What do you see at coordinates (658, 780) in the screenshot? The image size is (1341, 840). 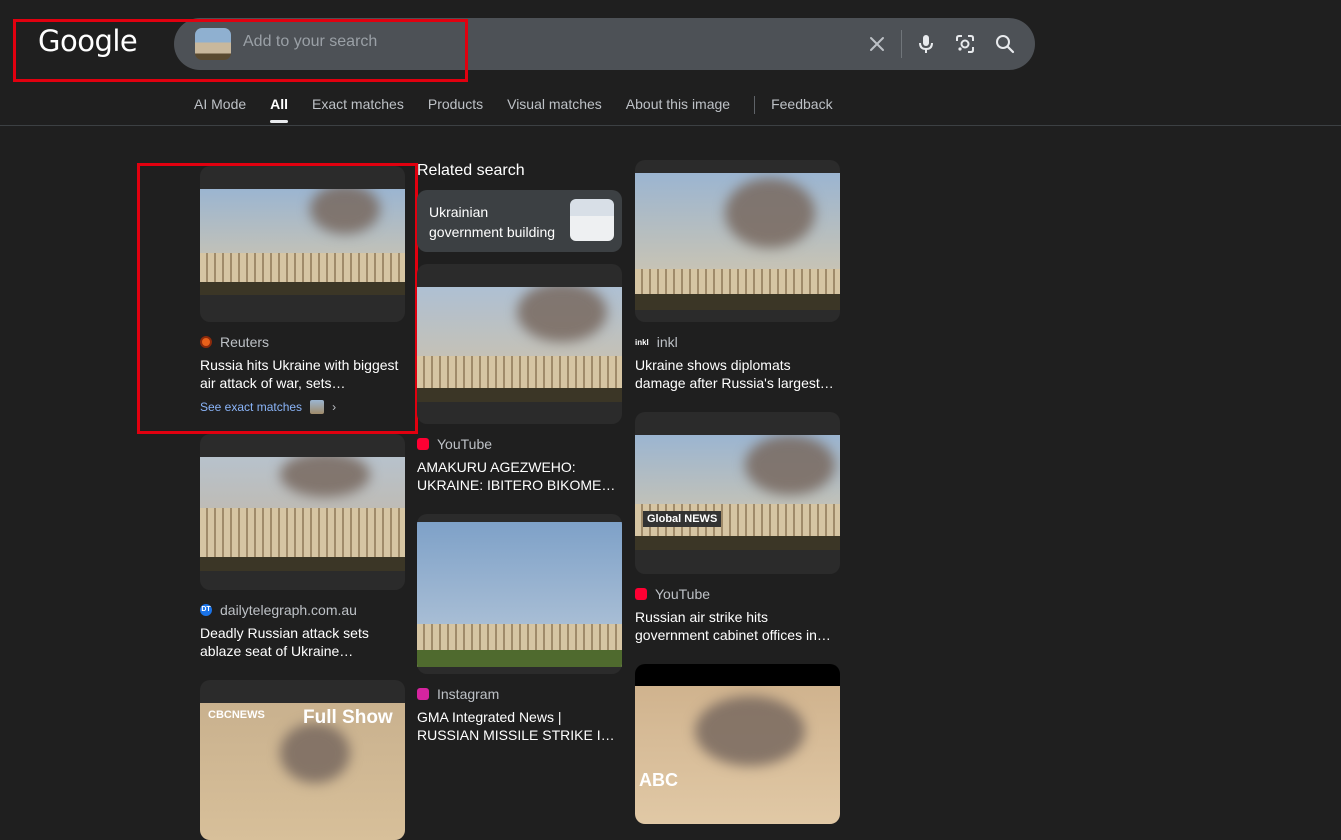 I see `abc-logo: ABC` at bounding box center [658, 780].